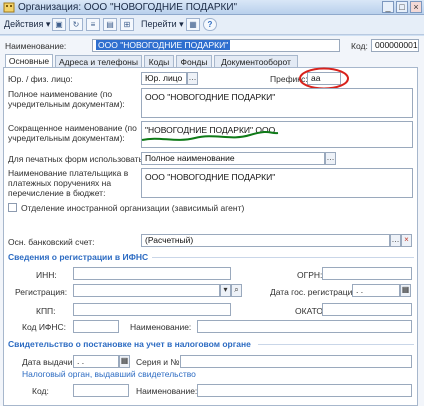  I want to click on inn-label: ИНН:, so click(46, 275).